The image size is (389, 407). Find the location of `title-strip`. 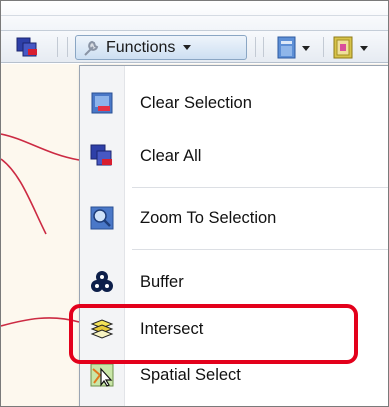

title-strip is located at coordinates (194, 16).